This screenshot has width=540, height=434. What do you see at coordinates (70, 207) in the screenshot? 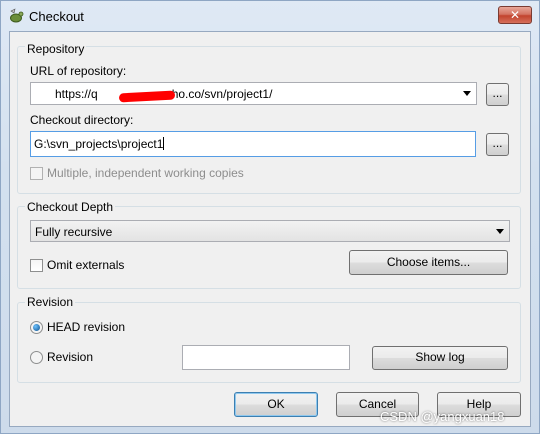
I see `checkout-depth-group-label: Checkout Depth` at bounding box center [70, 207].